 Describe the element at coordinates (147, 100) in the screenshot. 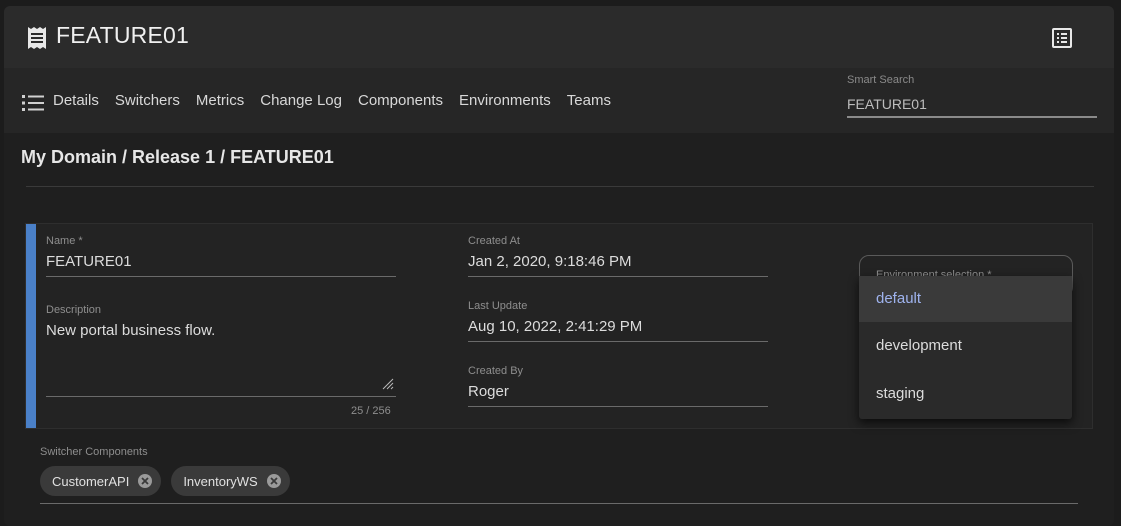

I see `tab-switchers: Switchers` at that location.